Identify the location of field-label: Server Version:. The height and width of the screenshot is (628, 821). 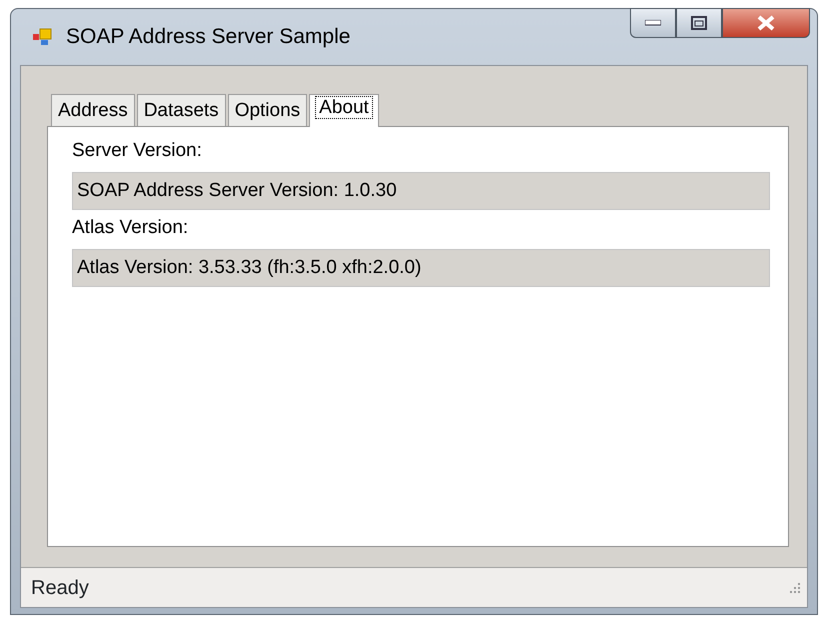
(137, 151).